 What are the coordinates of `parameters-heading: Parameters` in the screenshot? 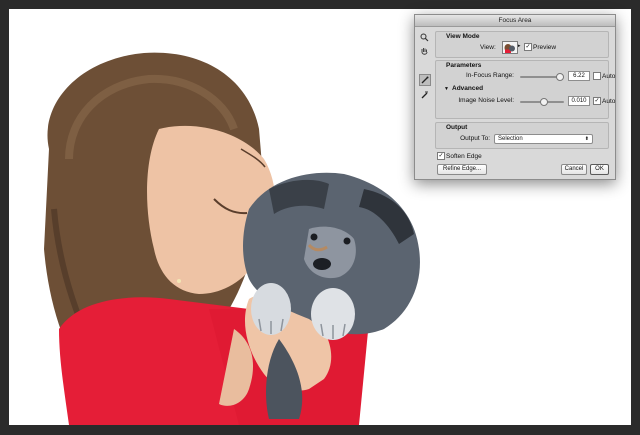 It's located at (464, 65).